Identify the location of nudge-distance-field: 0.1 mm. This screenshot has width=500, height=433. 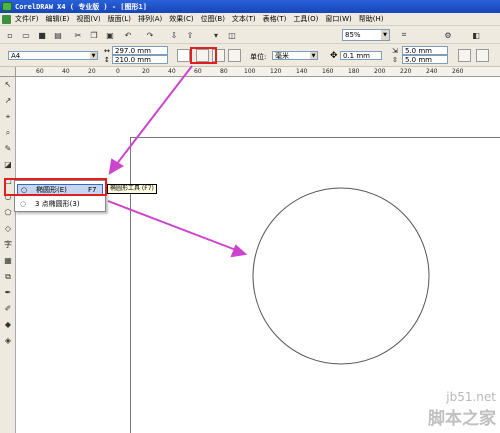
(361, 55).